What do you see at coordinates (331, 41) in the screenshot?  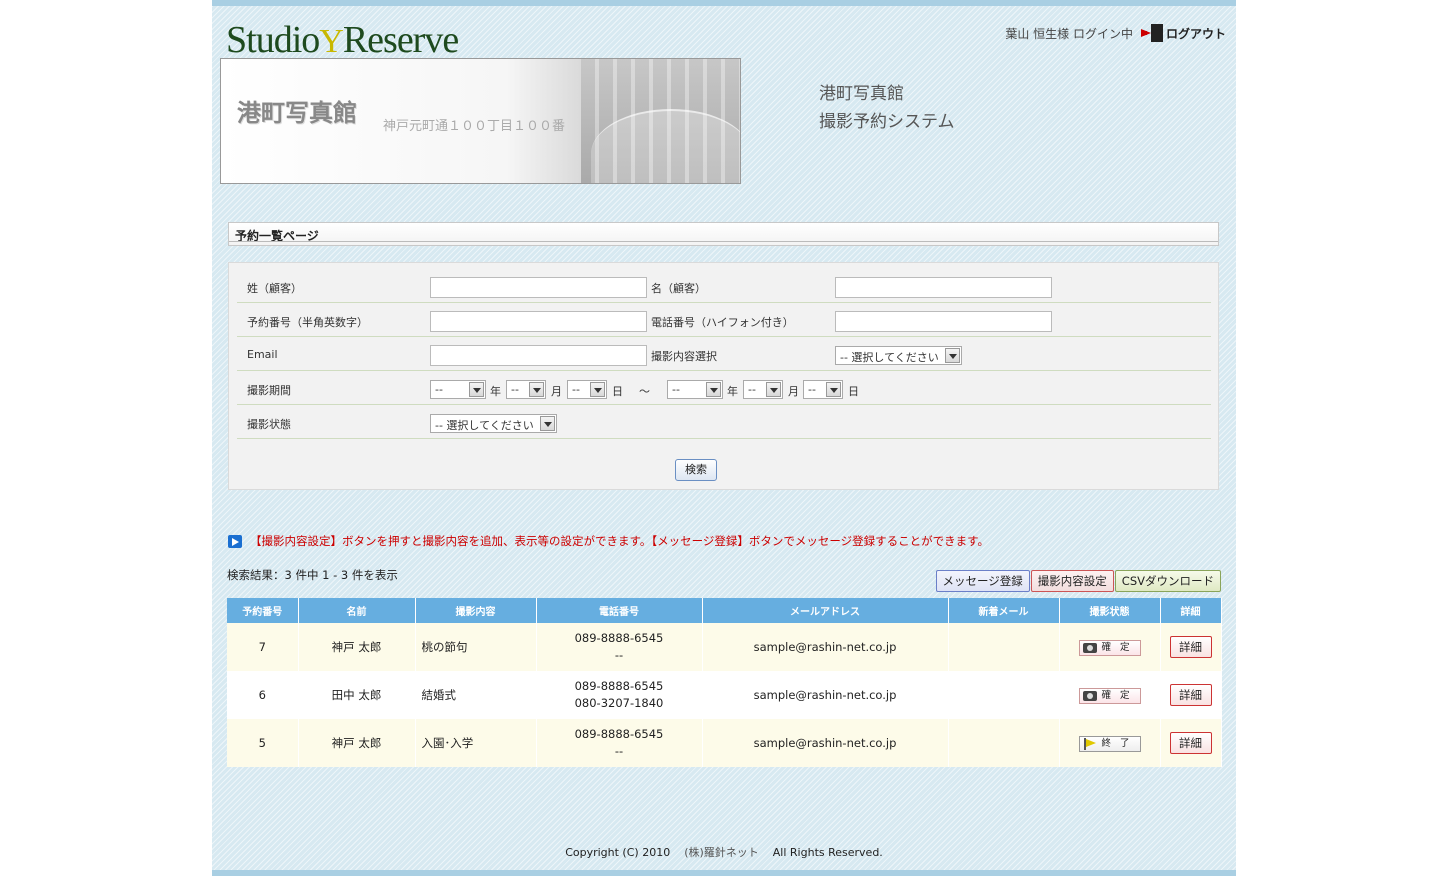 I see `sprout-icon: Y` at bounding box center [331, 41].